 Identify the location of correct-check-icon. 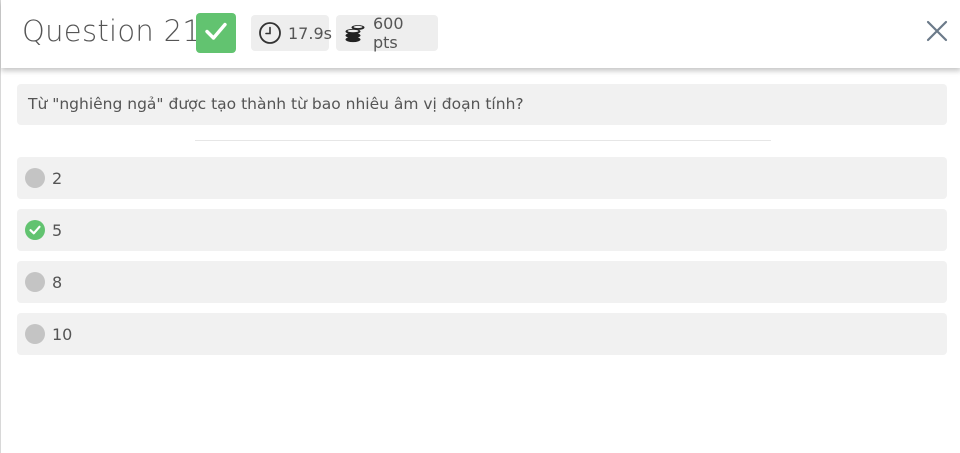
(35, 230).